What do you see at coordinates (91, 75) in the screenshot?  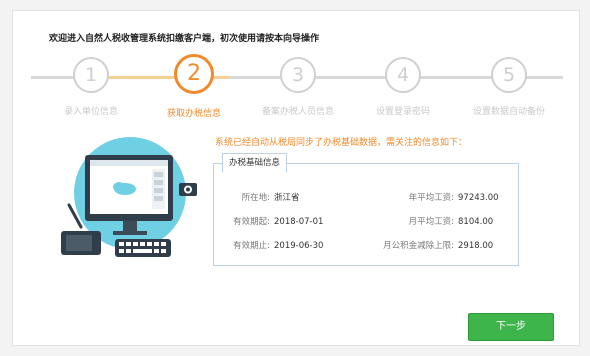 I see `step-circle: 1` at bounding box center [91, 75].